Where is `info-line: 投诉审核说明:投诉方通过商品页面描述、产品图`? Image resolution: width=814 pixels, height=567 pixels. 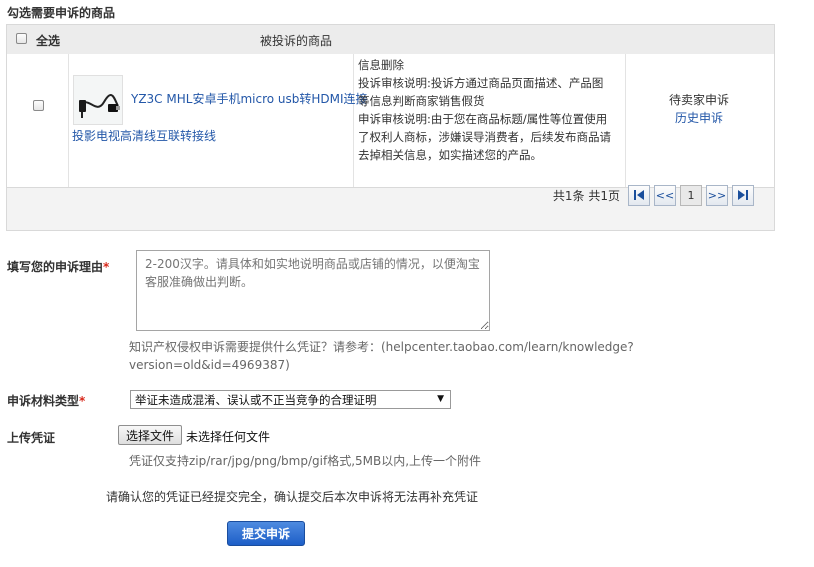 info-line: 投诉审核说明:投诉方通过商品页面描述、产品图 is located at coordinates (481, 83).